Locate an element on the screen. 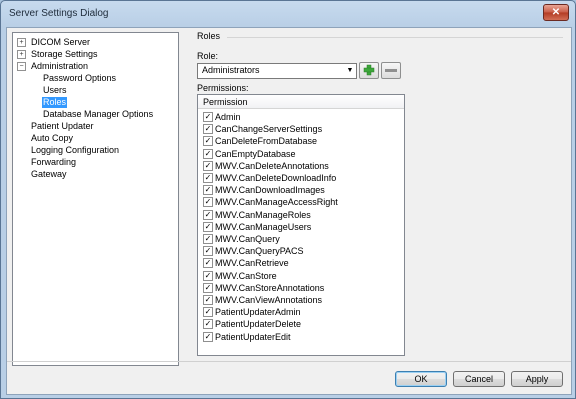 This screenshot has width=576, height=399. permission-row: ✓ PatientUpdaterAdmin is located at coordinates (301, 312).